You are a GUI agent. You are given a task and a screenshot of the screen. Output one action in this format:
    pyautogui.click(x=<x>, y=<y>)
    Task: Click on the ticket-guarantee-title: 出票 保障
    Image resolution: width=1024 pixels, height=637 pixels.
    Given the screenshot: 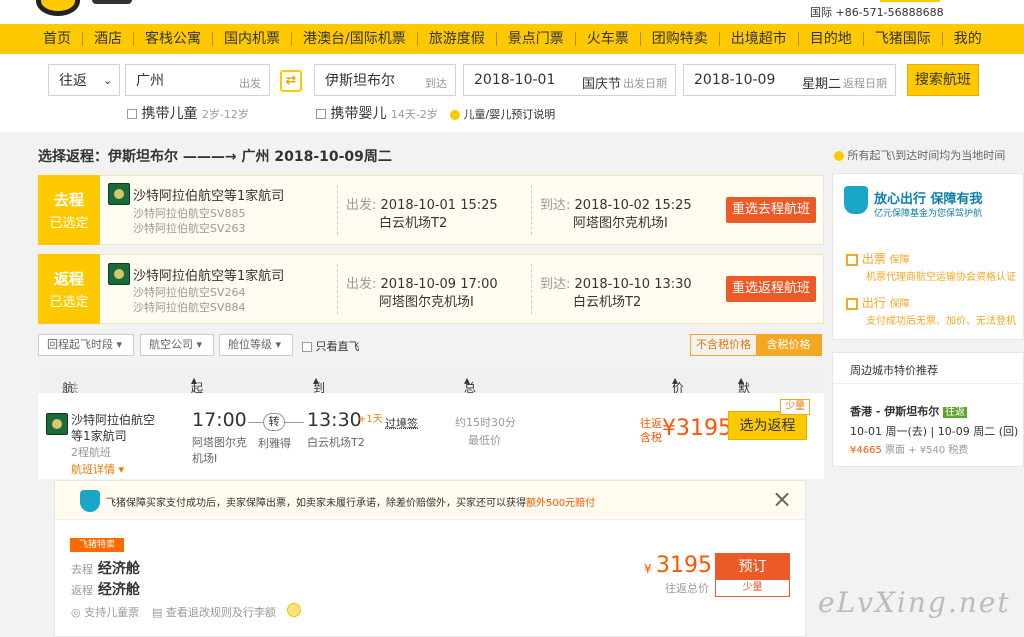 What is the action you would take?
    pyautogui.click(x=878, y=258)
    